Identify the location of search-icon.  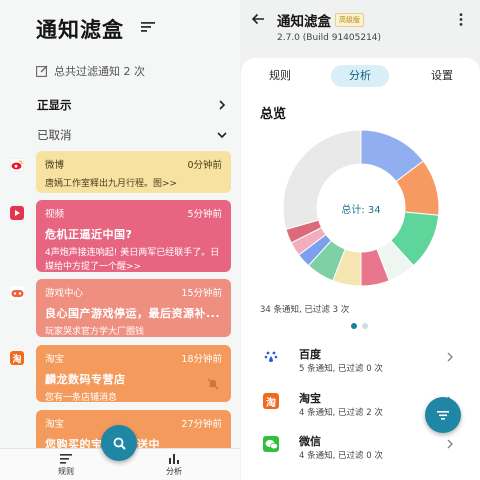
(119, 443).